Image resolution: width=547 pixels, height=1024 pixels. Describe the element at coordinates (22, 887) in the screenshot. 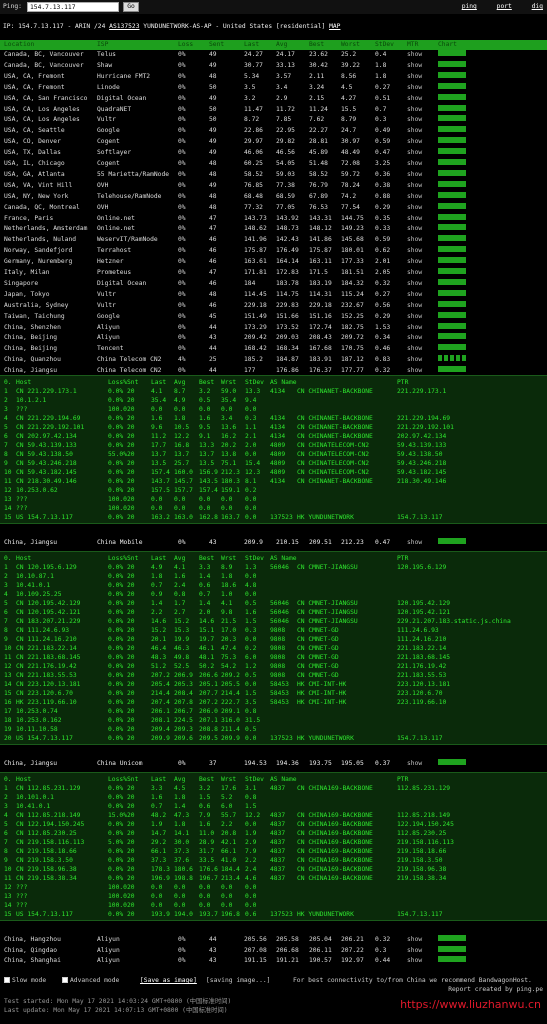

I see `mtr-cell: ???` at that location.